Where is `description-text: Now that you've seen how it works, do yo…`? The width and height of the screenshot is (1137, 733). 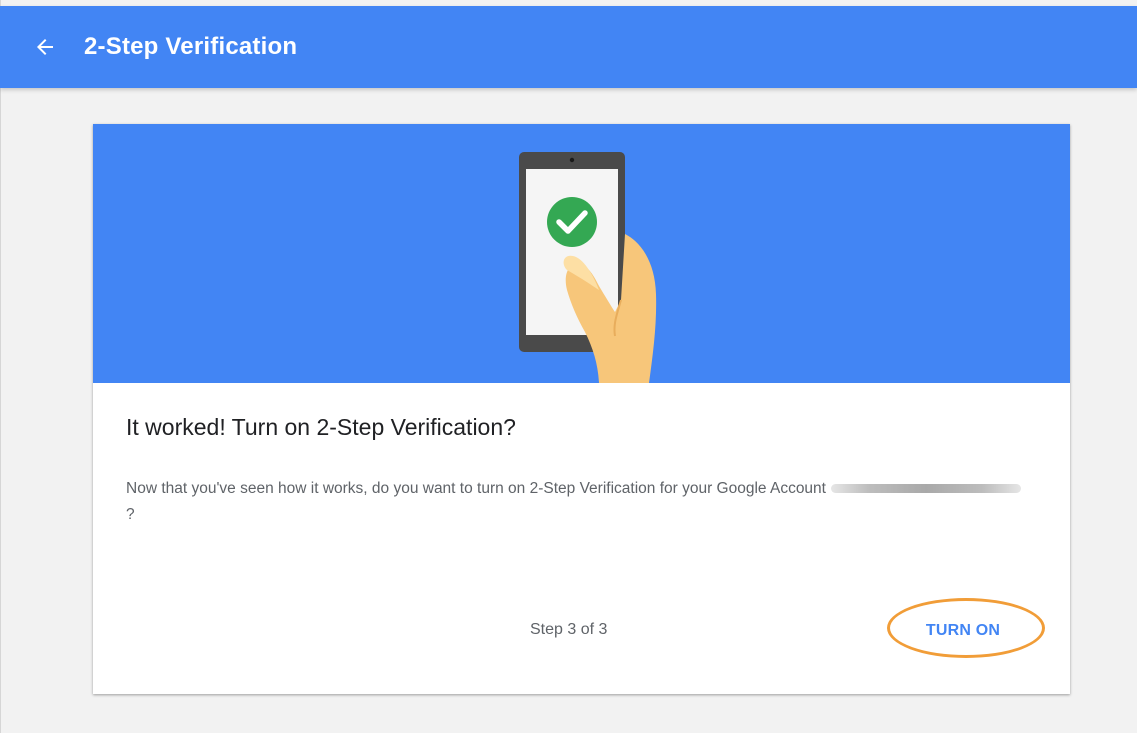
description-text: Now that you've seen how it works, do yo… is located at coordinates (478, 488).